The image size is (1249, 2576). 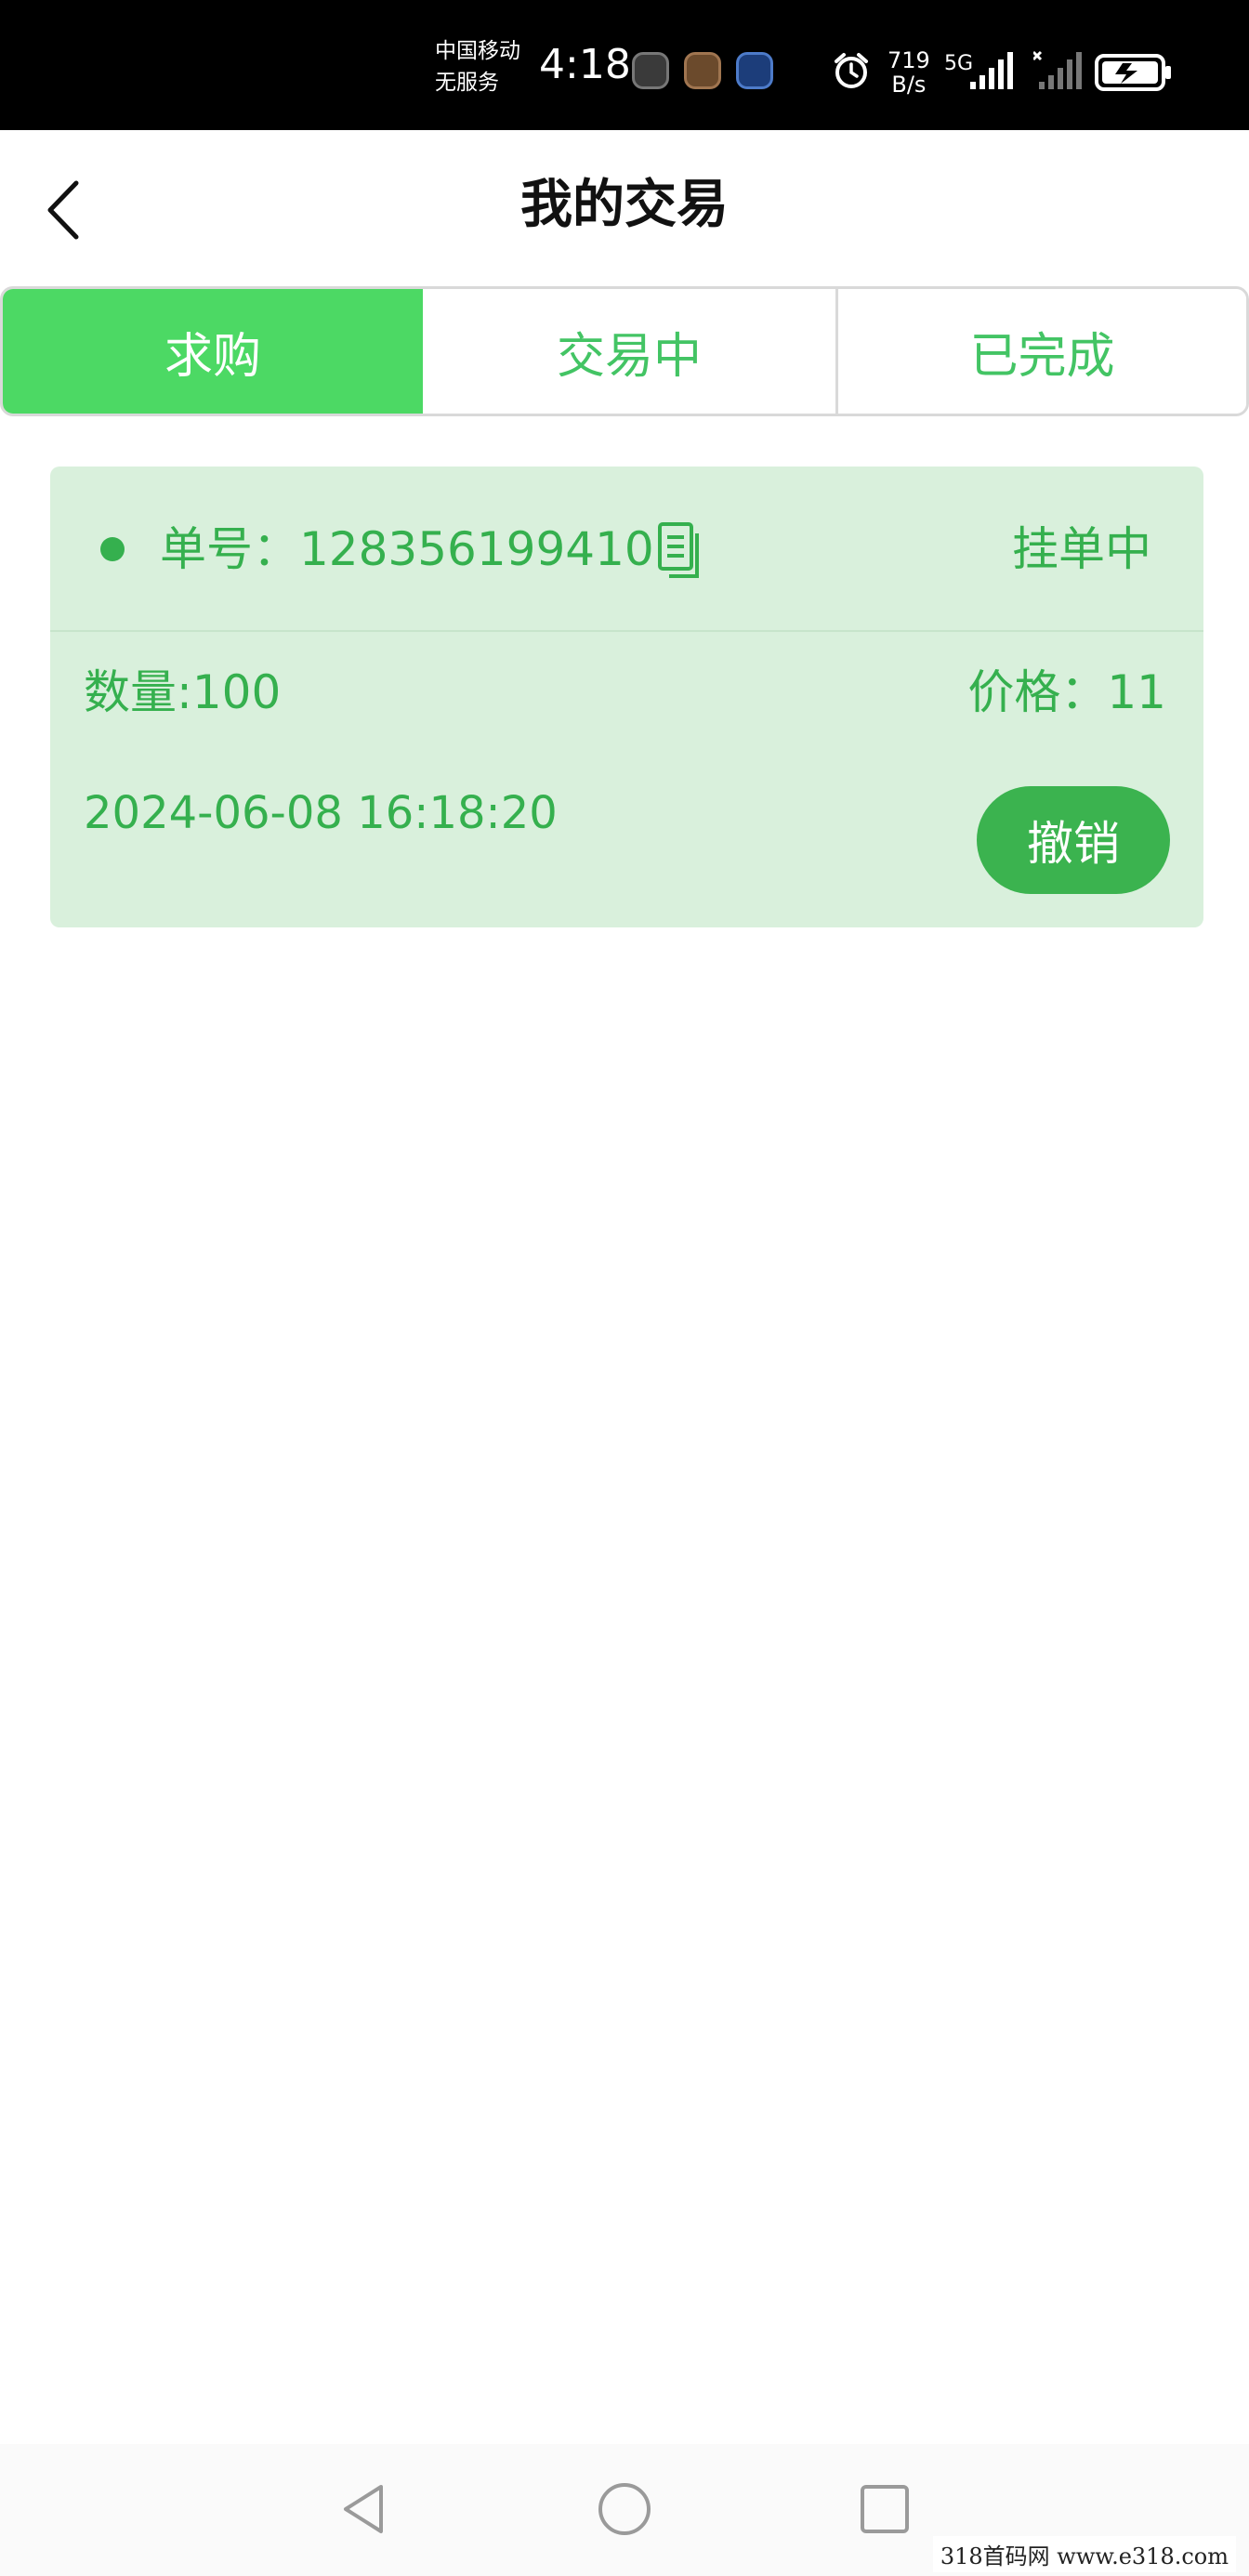 What do you see at coordinates (467, 83) in the screenshot?
I see `carrier-service: 无服务` at bounding box center [467, 83].